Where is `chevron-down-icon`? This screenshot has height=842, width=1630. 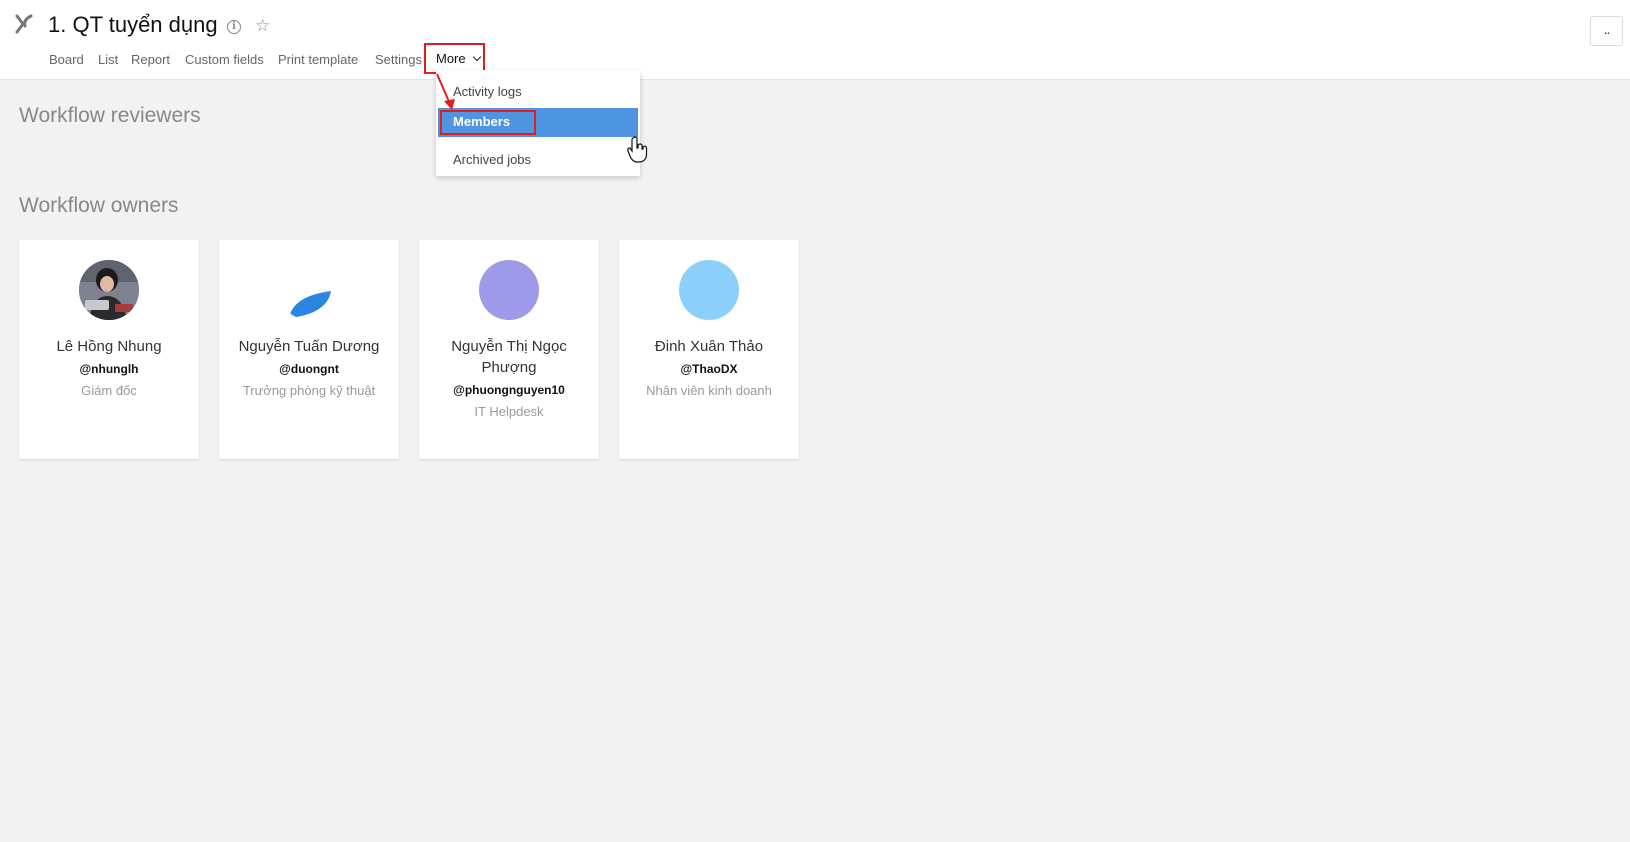
chevron-down-icon is located at coordinates (477, 57).